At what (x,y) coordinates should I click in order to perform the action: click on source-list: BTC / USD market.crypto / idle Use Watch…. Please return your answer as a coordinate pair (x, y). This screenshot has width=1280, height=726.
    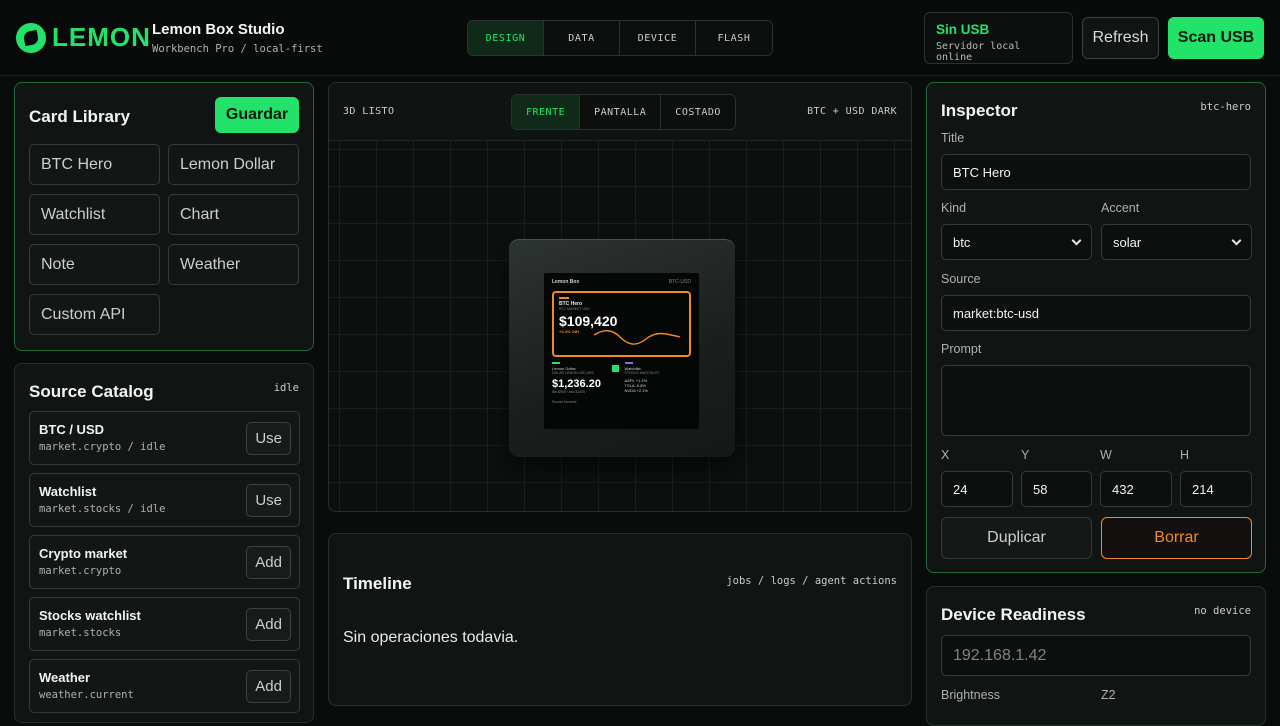
    Looking at the image, I should click on (164, 566).